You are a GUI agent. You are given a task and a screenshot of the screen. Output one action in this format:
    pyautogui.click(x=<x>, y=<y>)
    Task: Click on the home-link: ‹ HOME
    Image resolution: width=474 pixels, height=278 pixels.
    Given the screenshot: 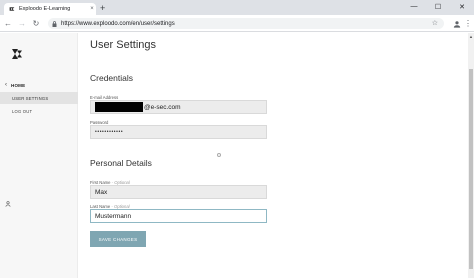 What is the action you would take?
    pyautogui.click(x=15, y=85)
    